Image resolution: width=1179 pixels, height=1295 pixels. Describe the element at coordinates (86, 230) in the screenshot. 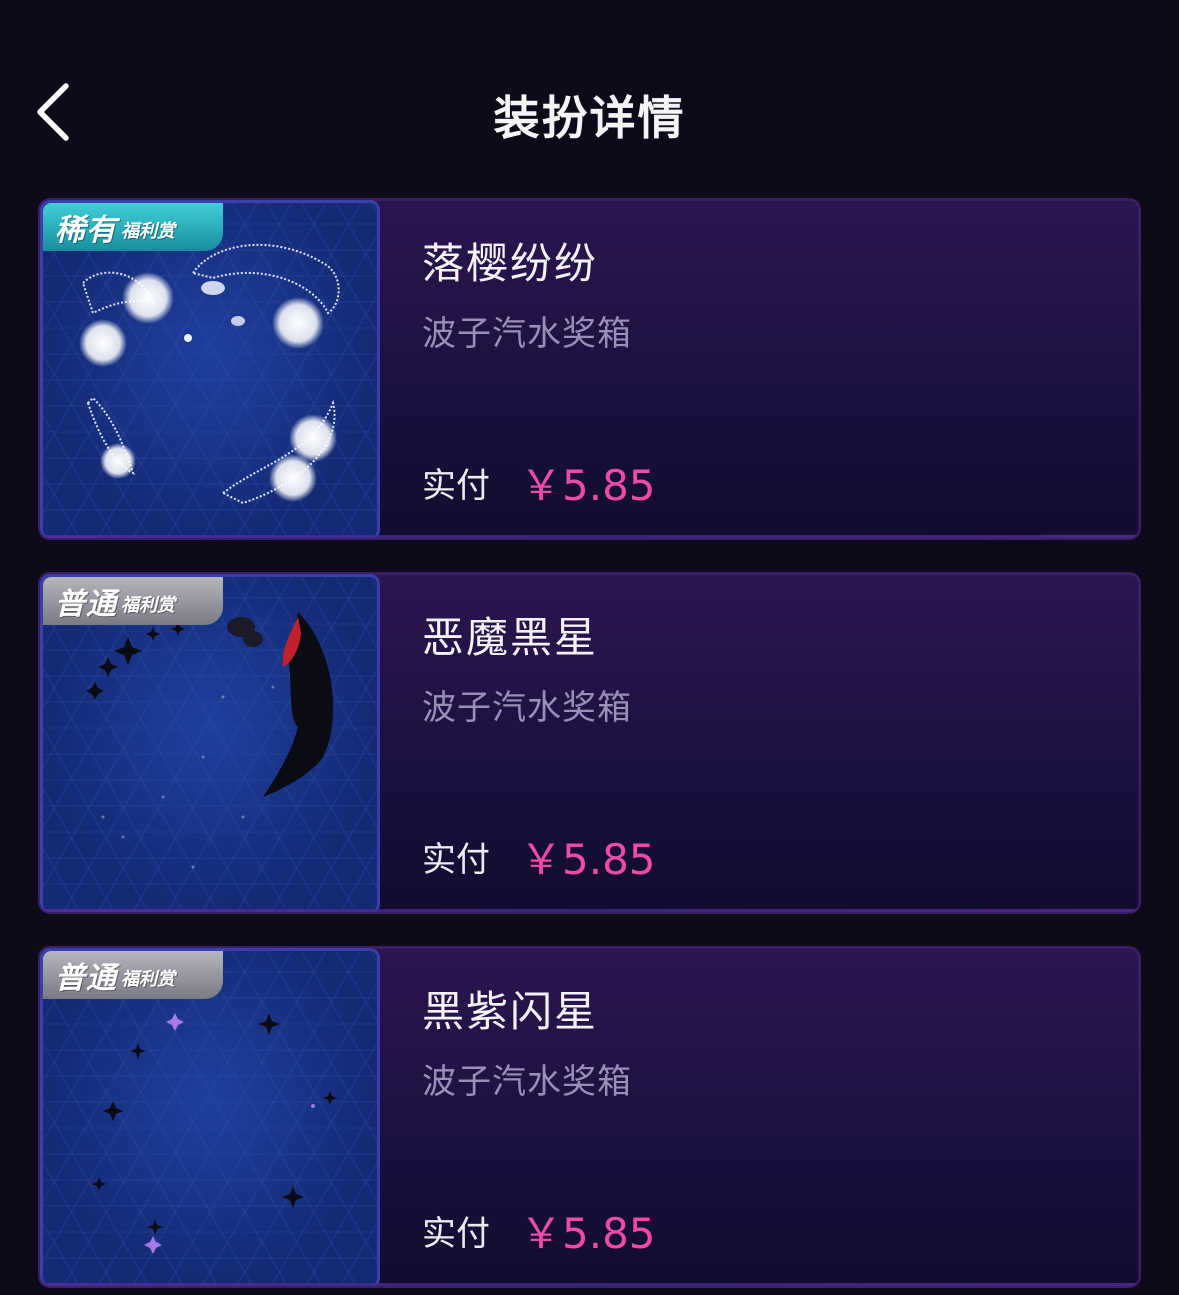

I see `badge-main-label: 稀有` at that location.